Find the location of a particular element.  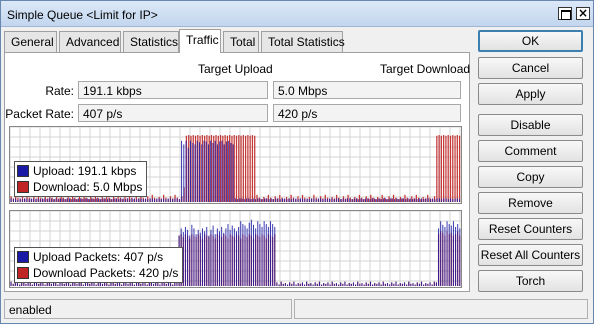

torch-button: Torch is located at coordinates (530, 281).